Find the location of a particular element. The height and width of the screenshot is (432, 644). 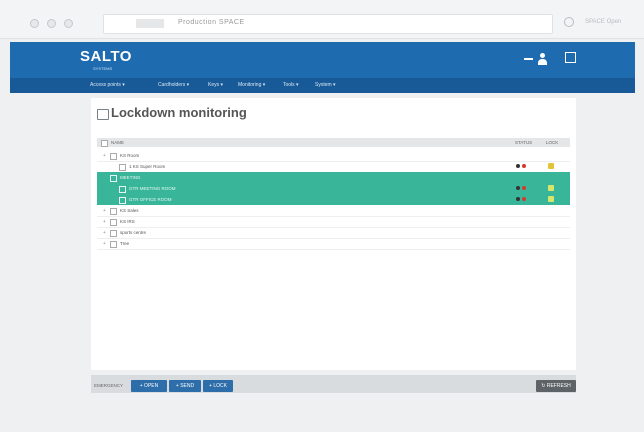

window-controls is located at coordinates (51, 23).